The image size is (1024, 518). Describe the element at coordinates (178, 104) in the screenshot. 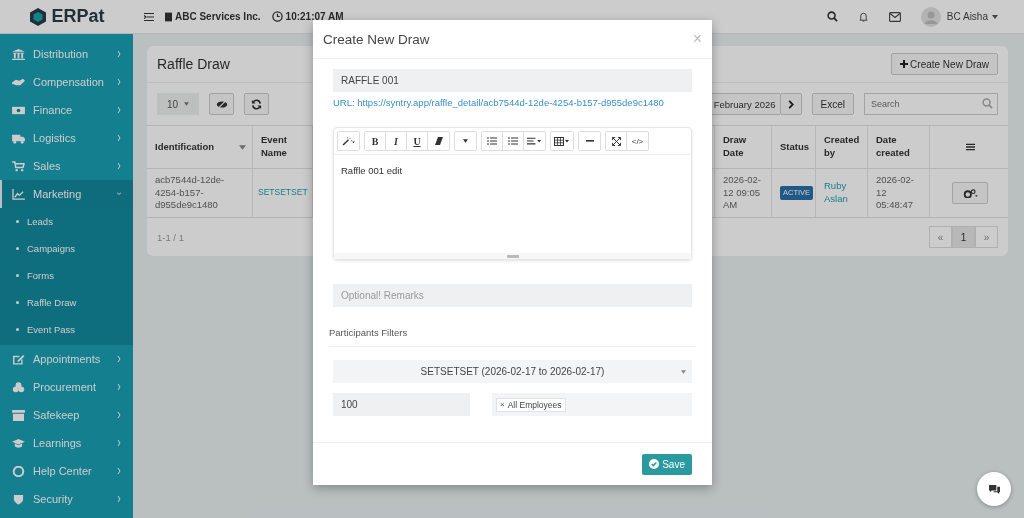

I see `page-size-select: 10` at that location.